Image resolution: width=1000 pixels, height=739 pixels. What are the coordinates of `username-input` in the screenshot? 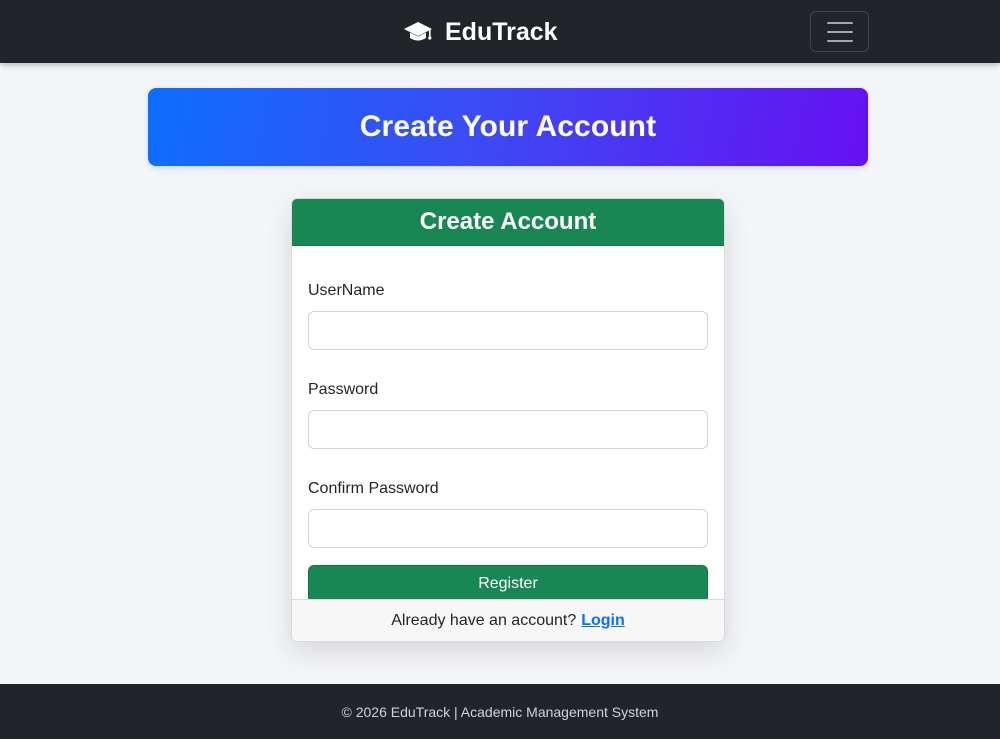 It's located at (508, 330).